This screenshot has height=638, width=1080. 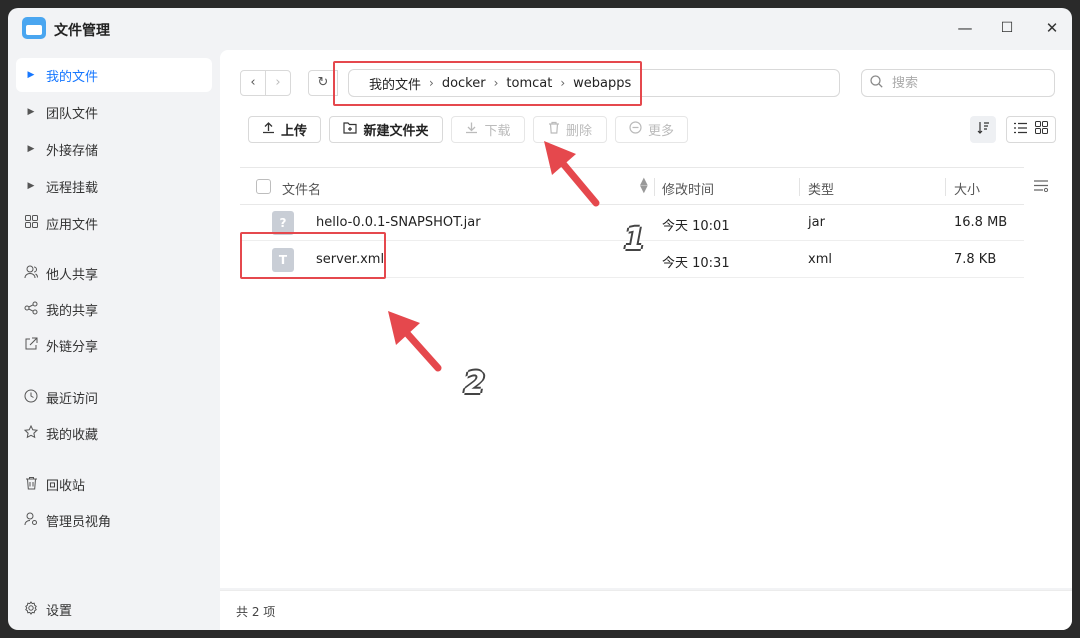 I want to click on download-label: 下载, so click(x=497, y=131).